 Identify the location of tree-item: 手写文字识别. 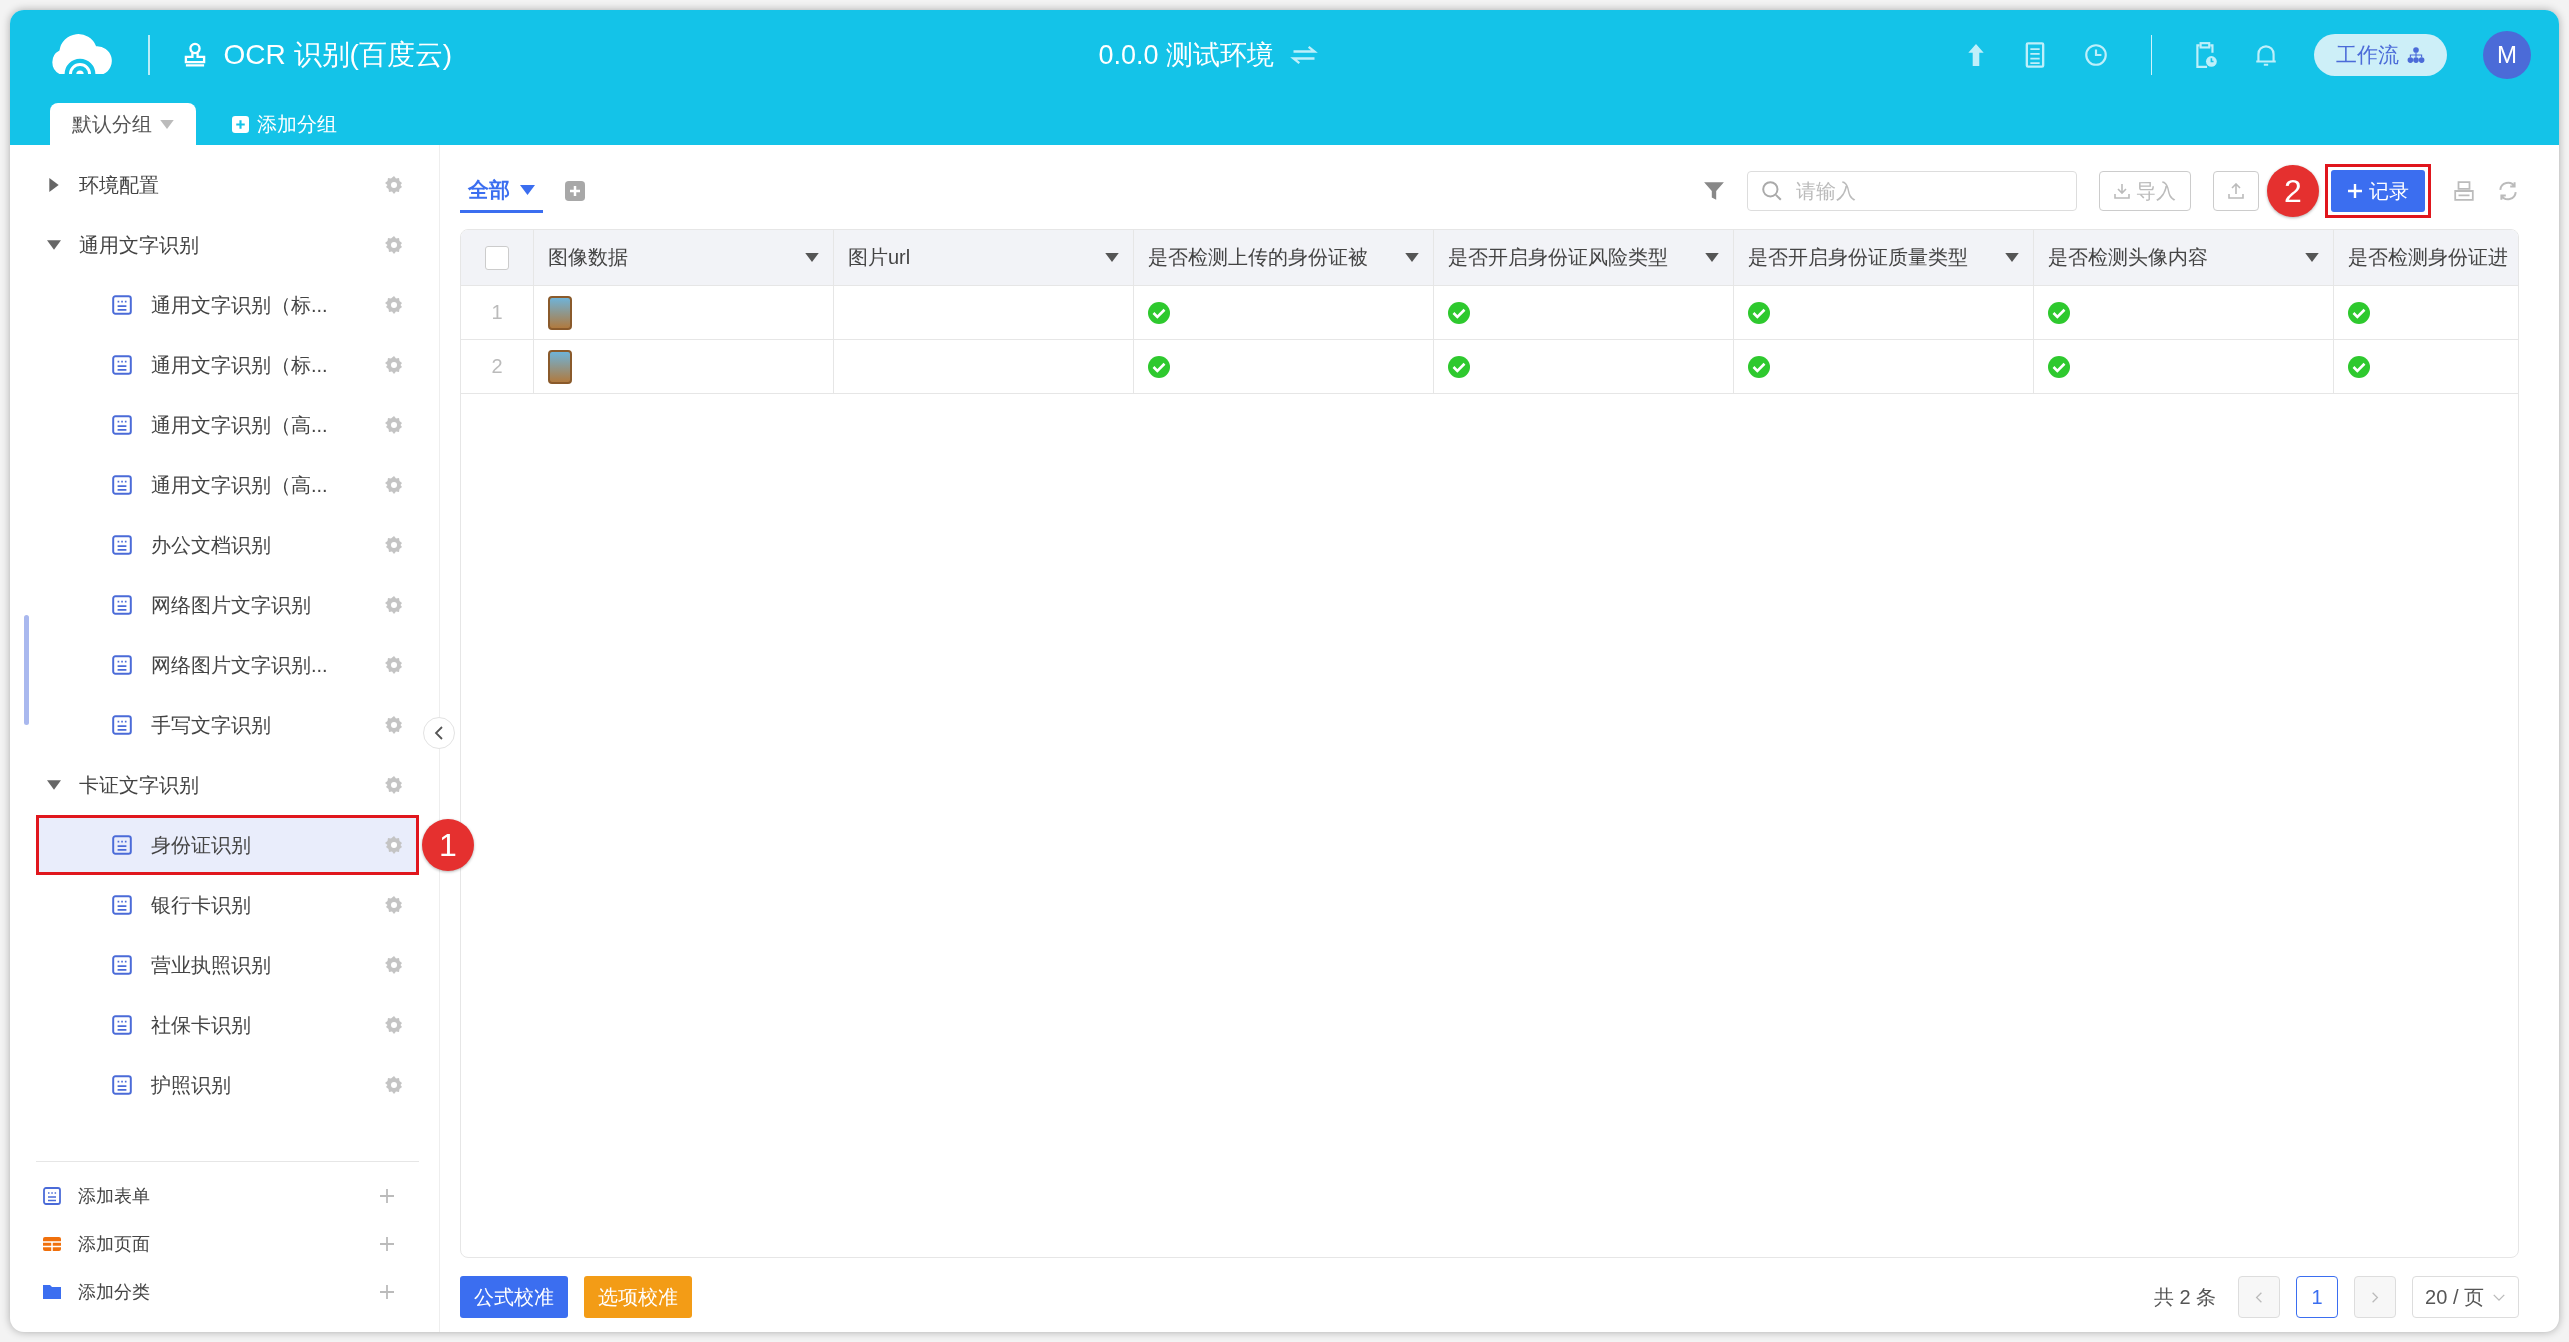
(227, 725).